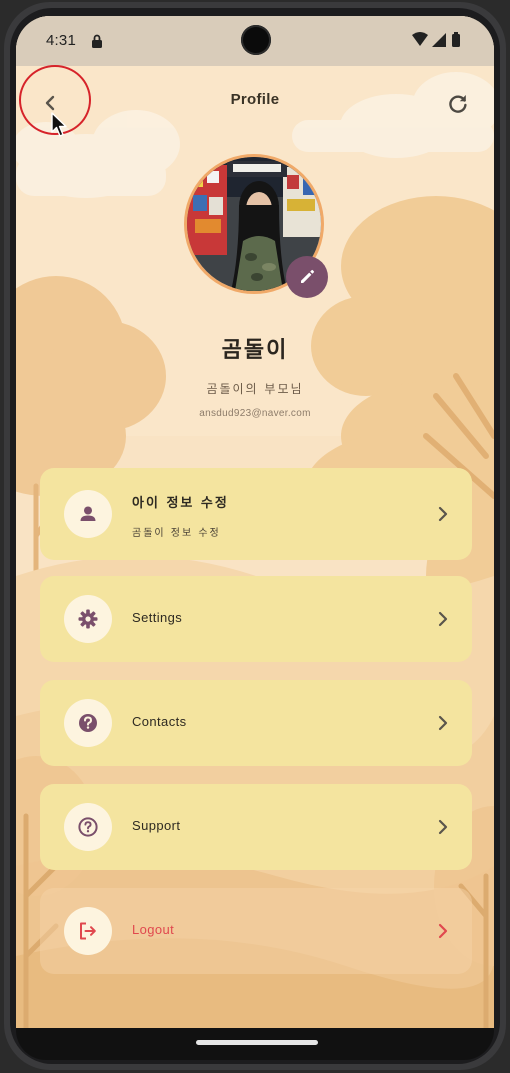  I want to click on menu-item-settings: Settings, so click(256, 619).